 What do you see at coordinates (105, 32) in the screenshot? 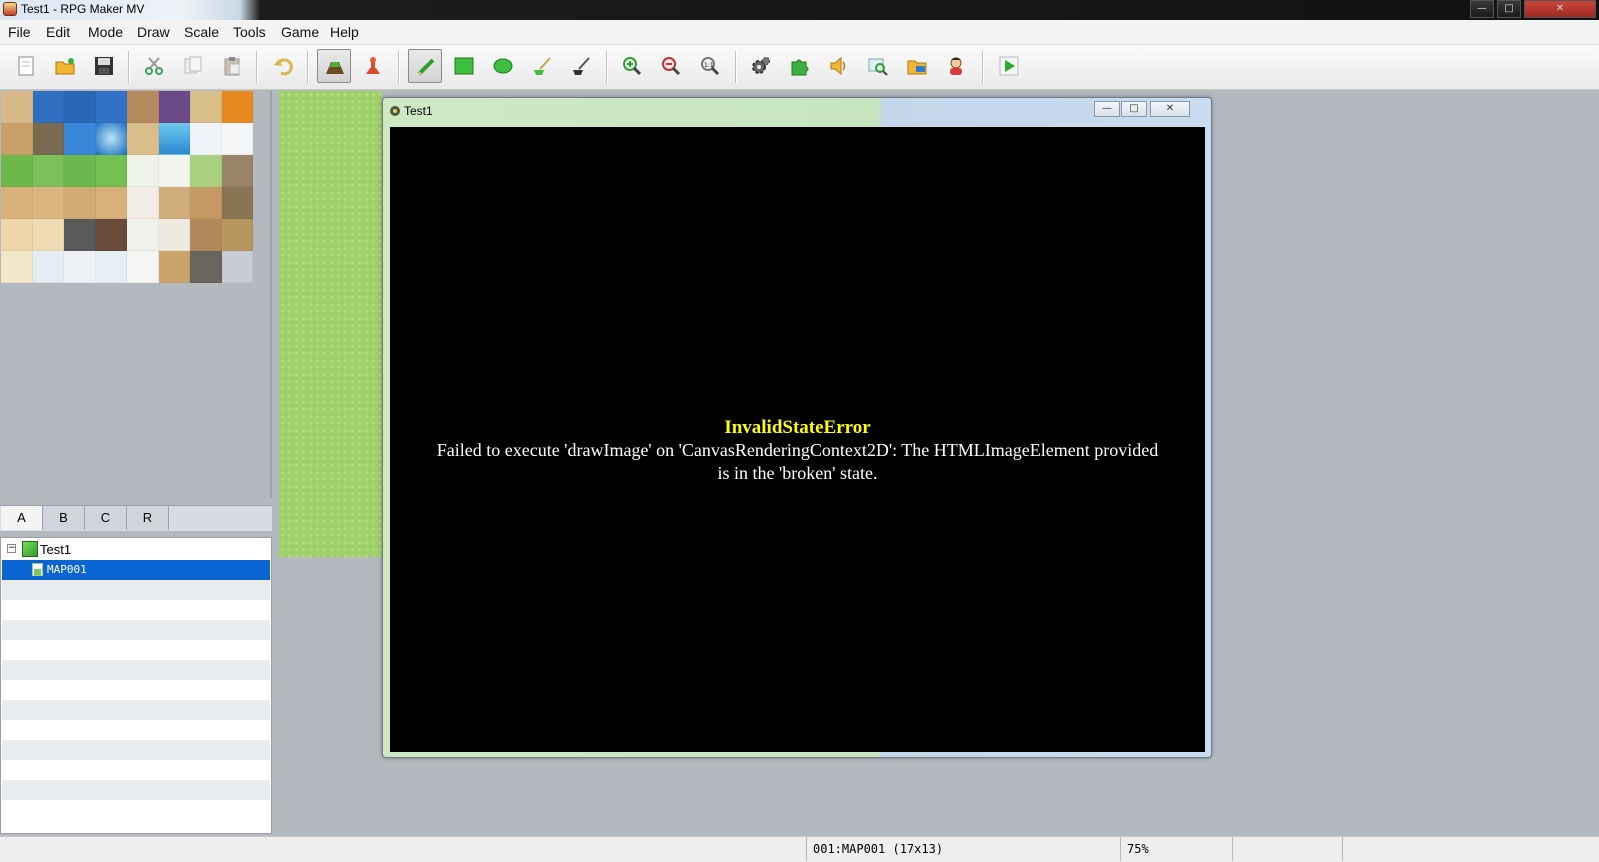
I see `menu-mode: Mode` at bounding box center [105, 32].